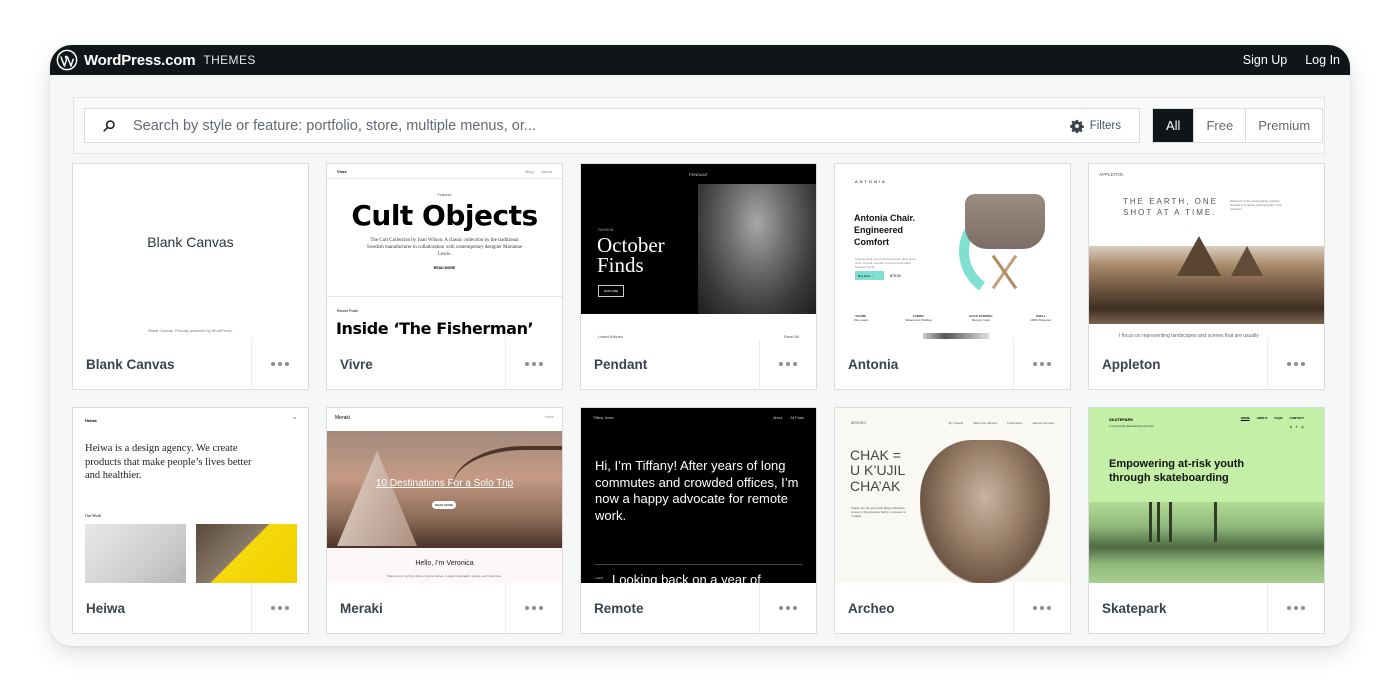 The image size is (1400, 700). I want to click on card-footer: Archeo, so click(952, 608).